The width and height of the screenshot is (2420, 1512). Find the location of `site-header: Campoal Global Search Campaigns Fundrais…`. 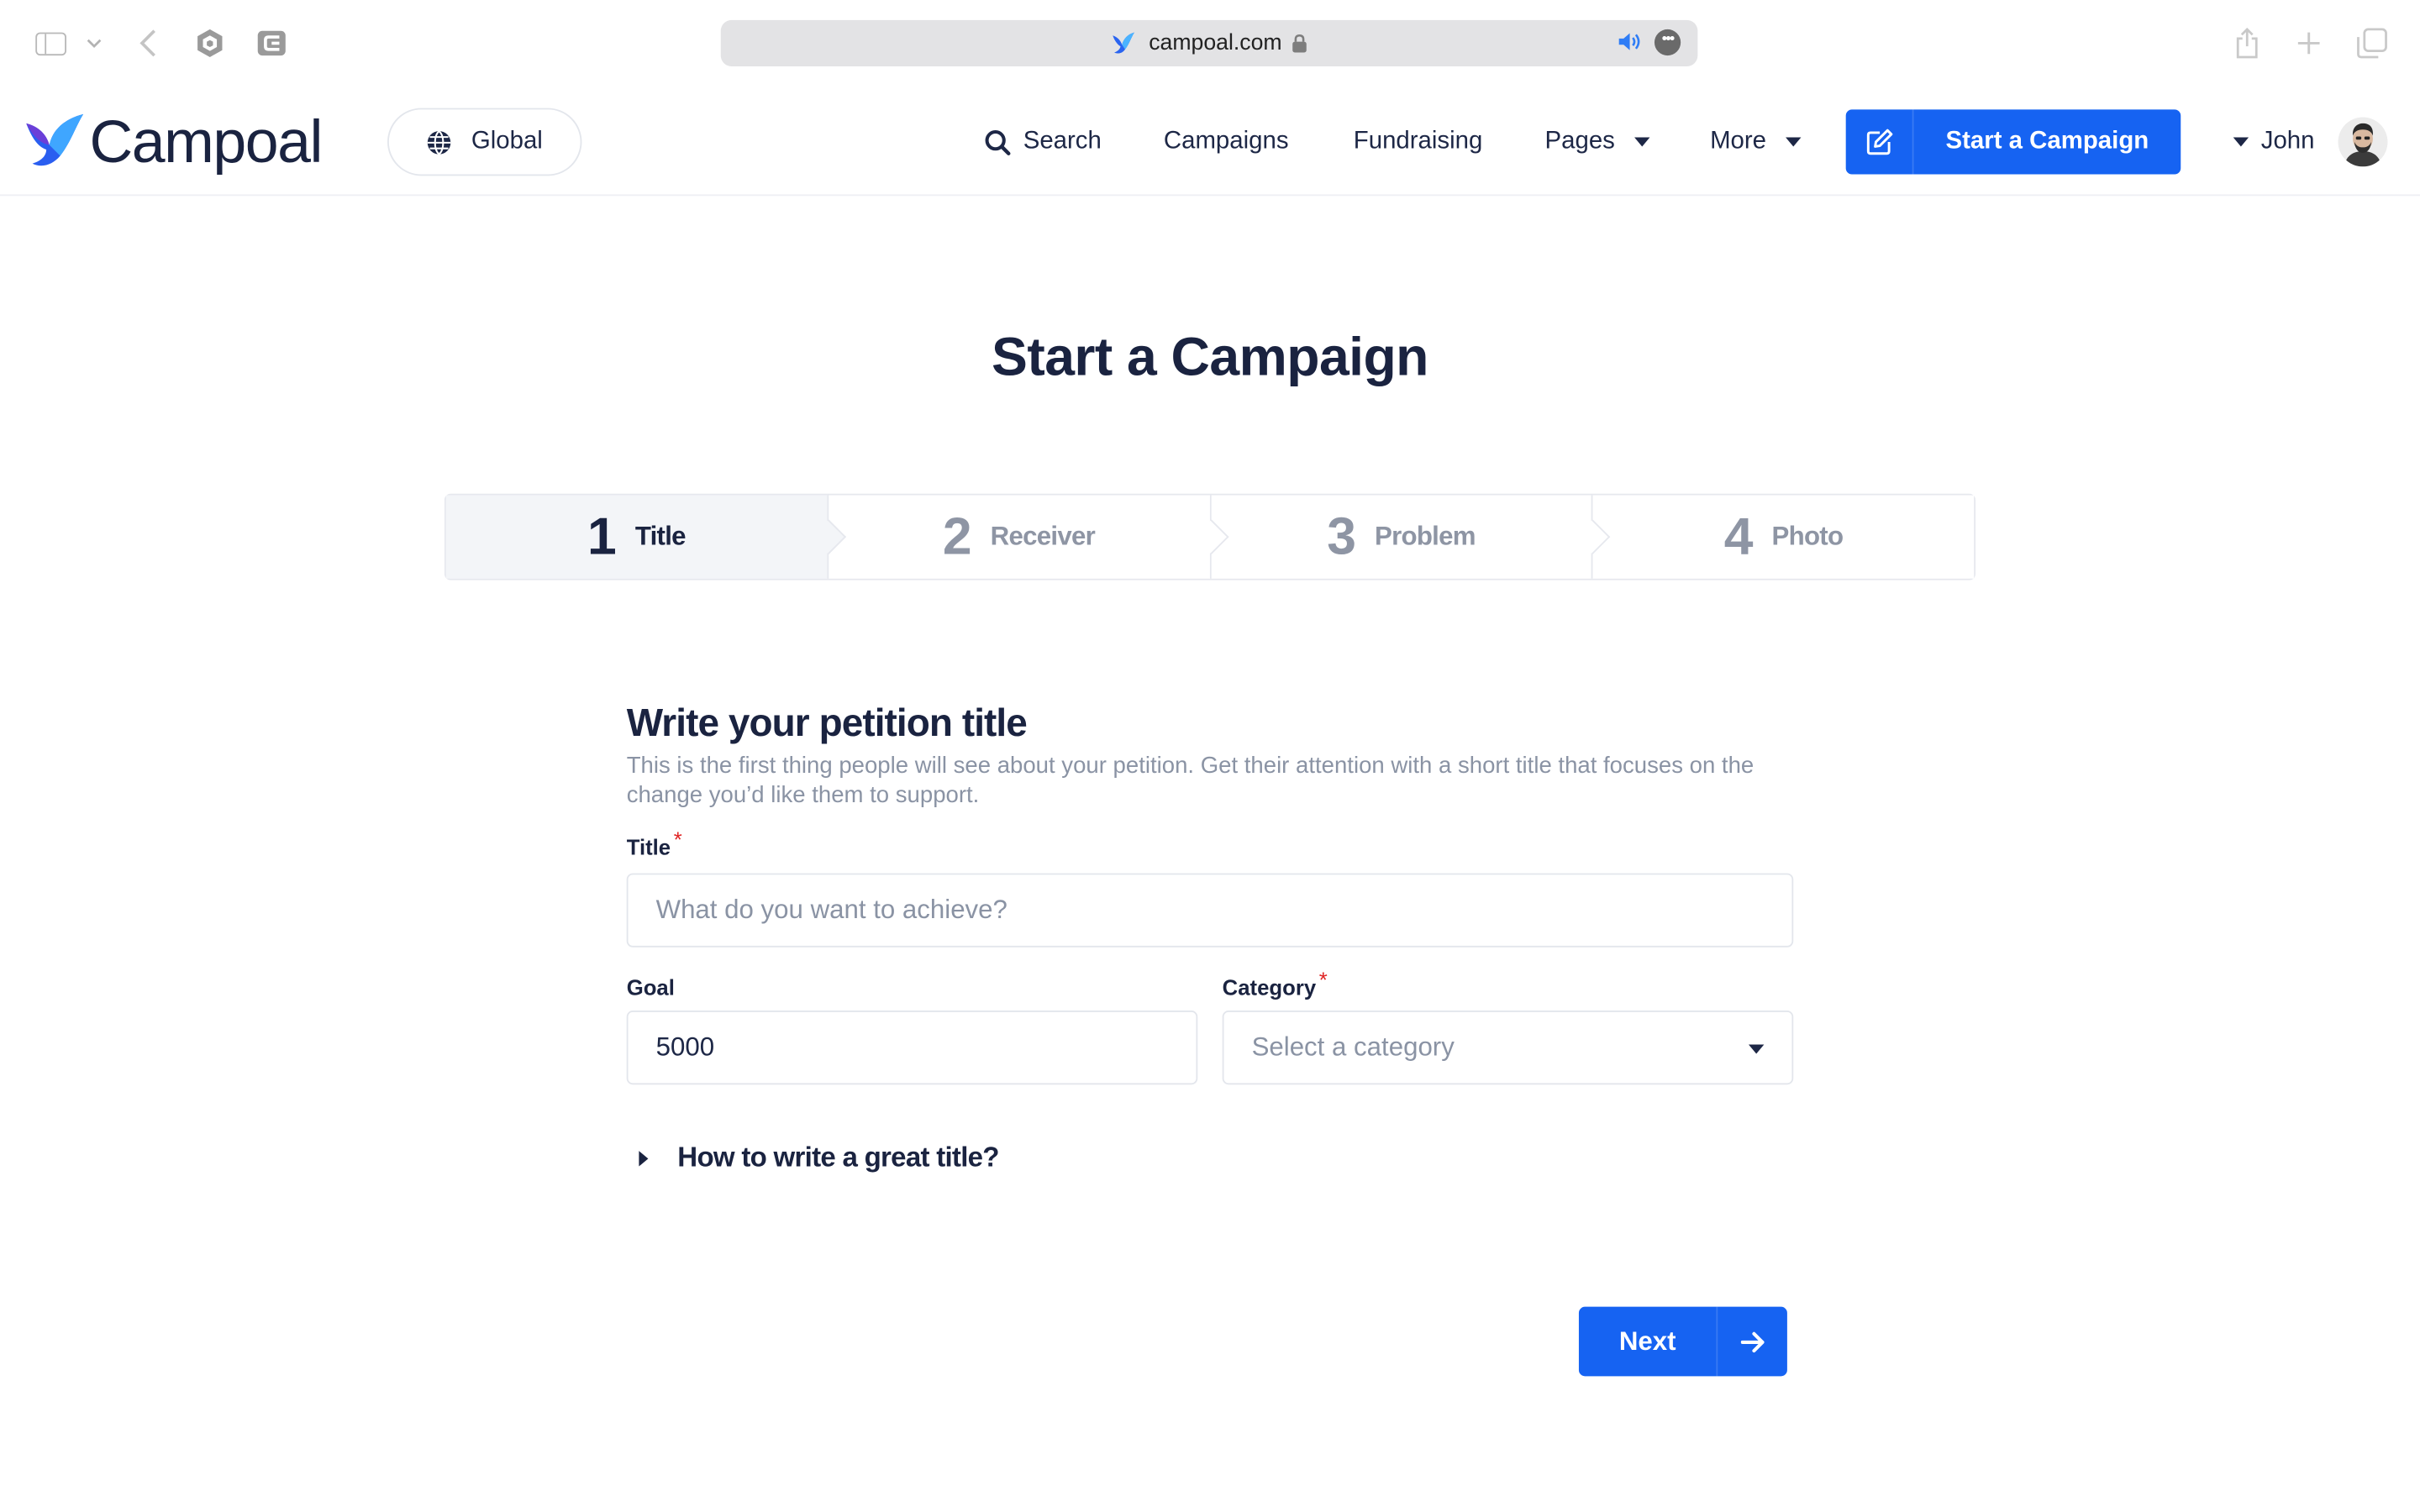

site-header: Campoal Global Search Campaigns Fundrais… is located at coordinates (1210, 141).